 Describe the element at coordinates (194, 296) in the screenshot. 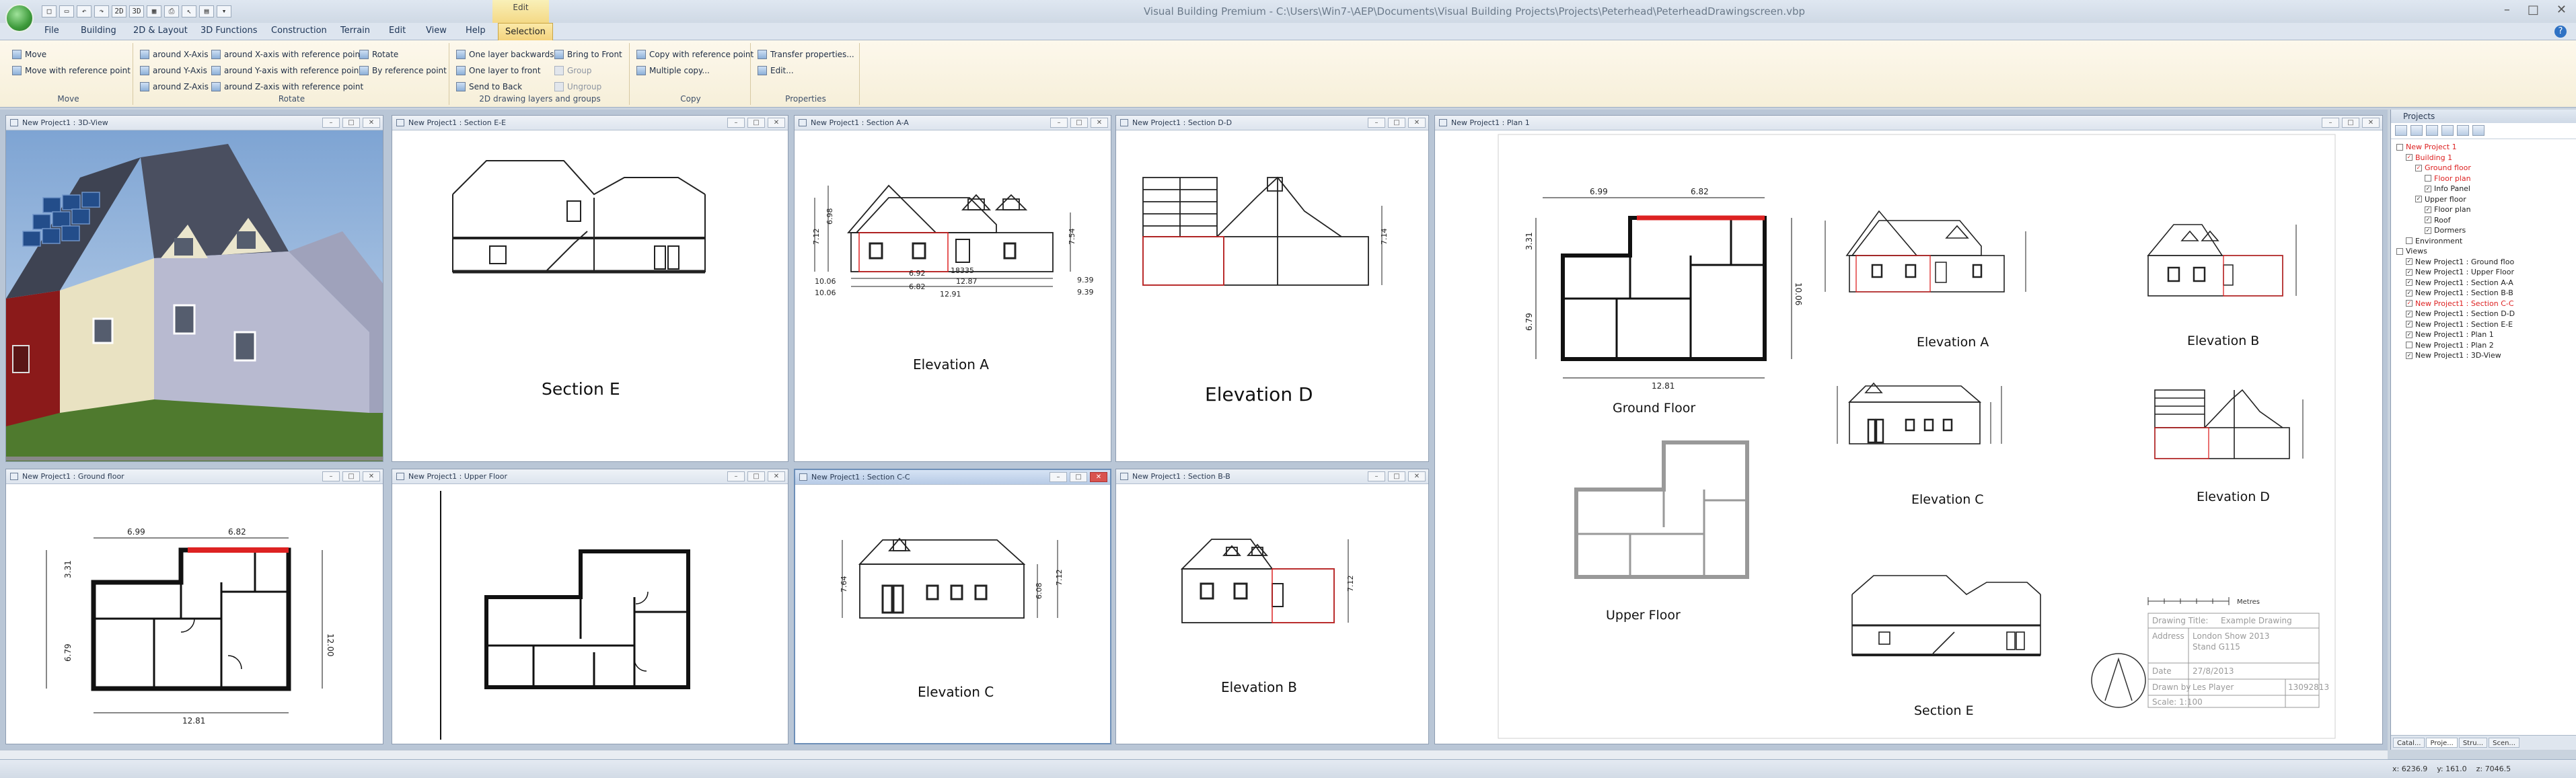

I see `3d-render` at that location.